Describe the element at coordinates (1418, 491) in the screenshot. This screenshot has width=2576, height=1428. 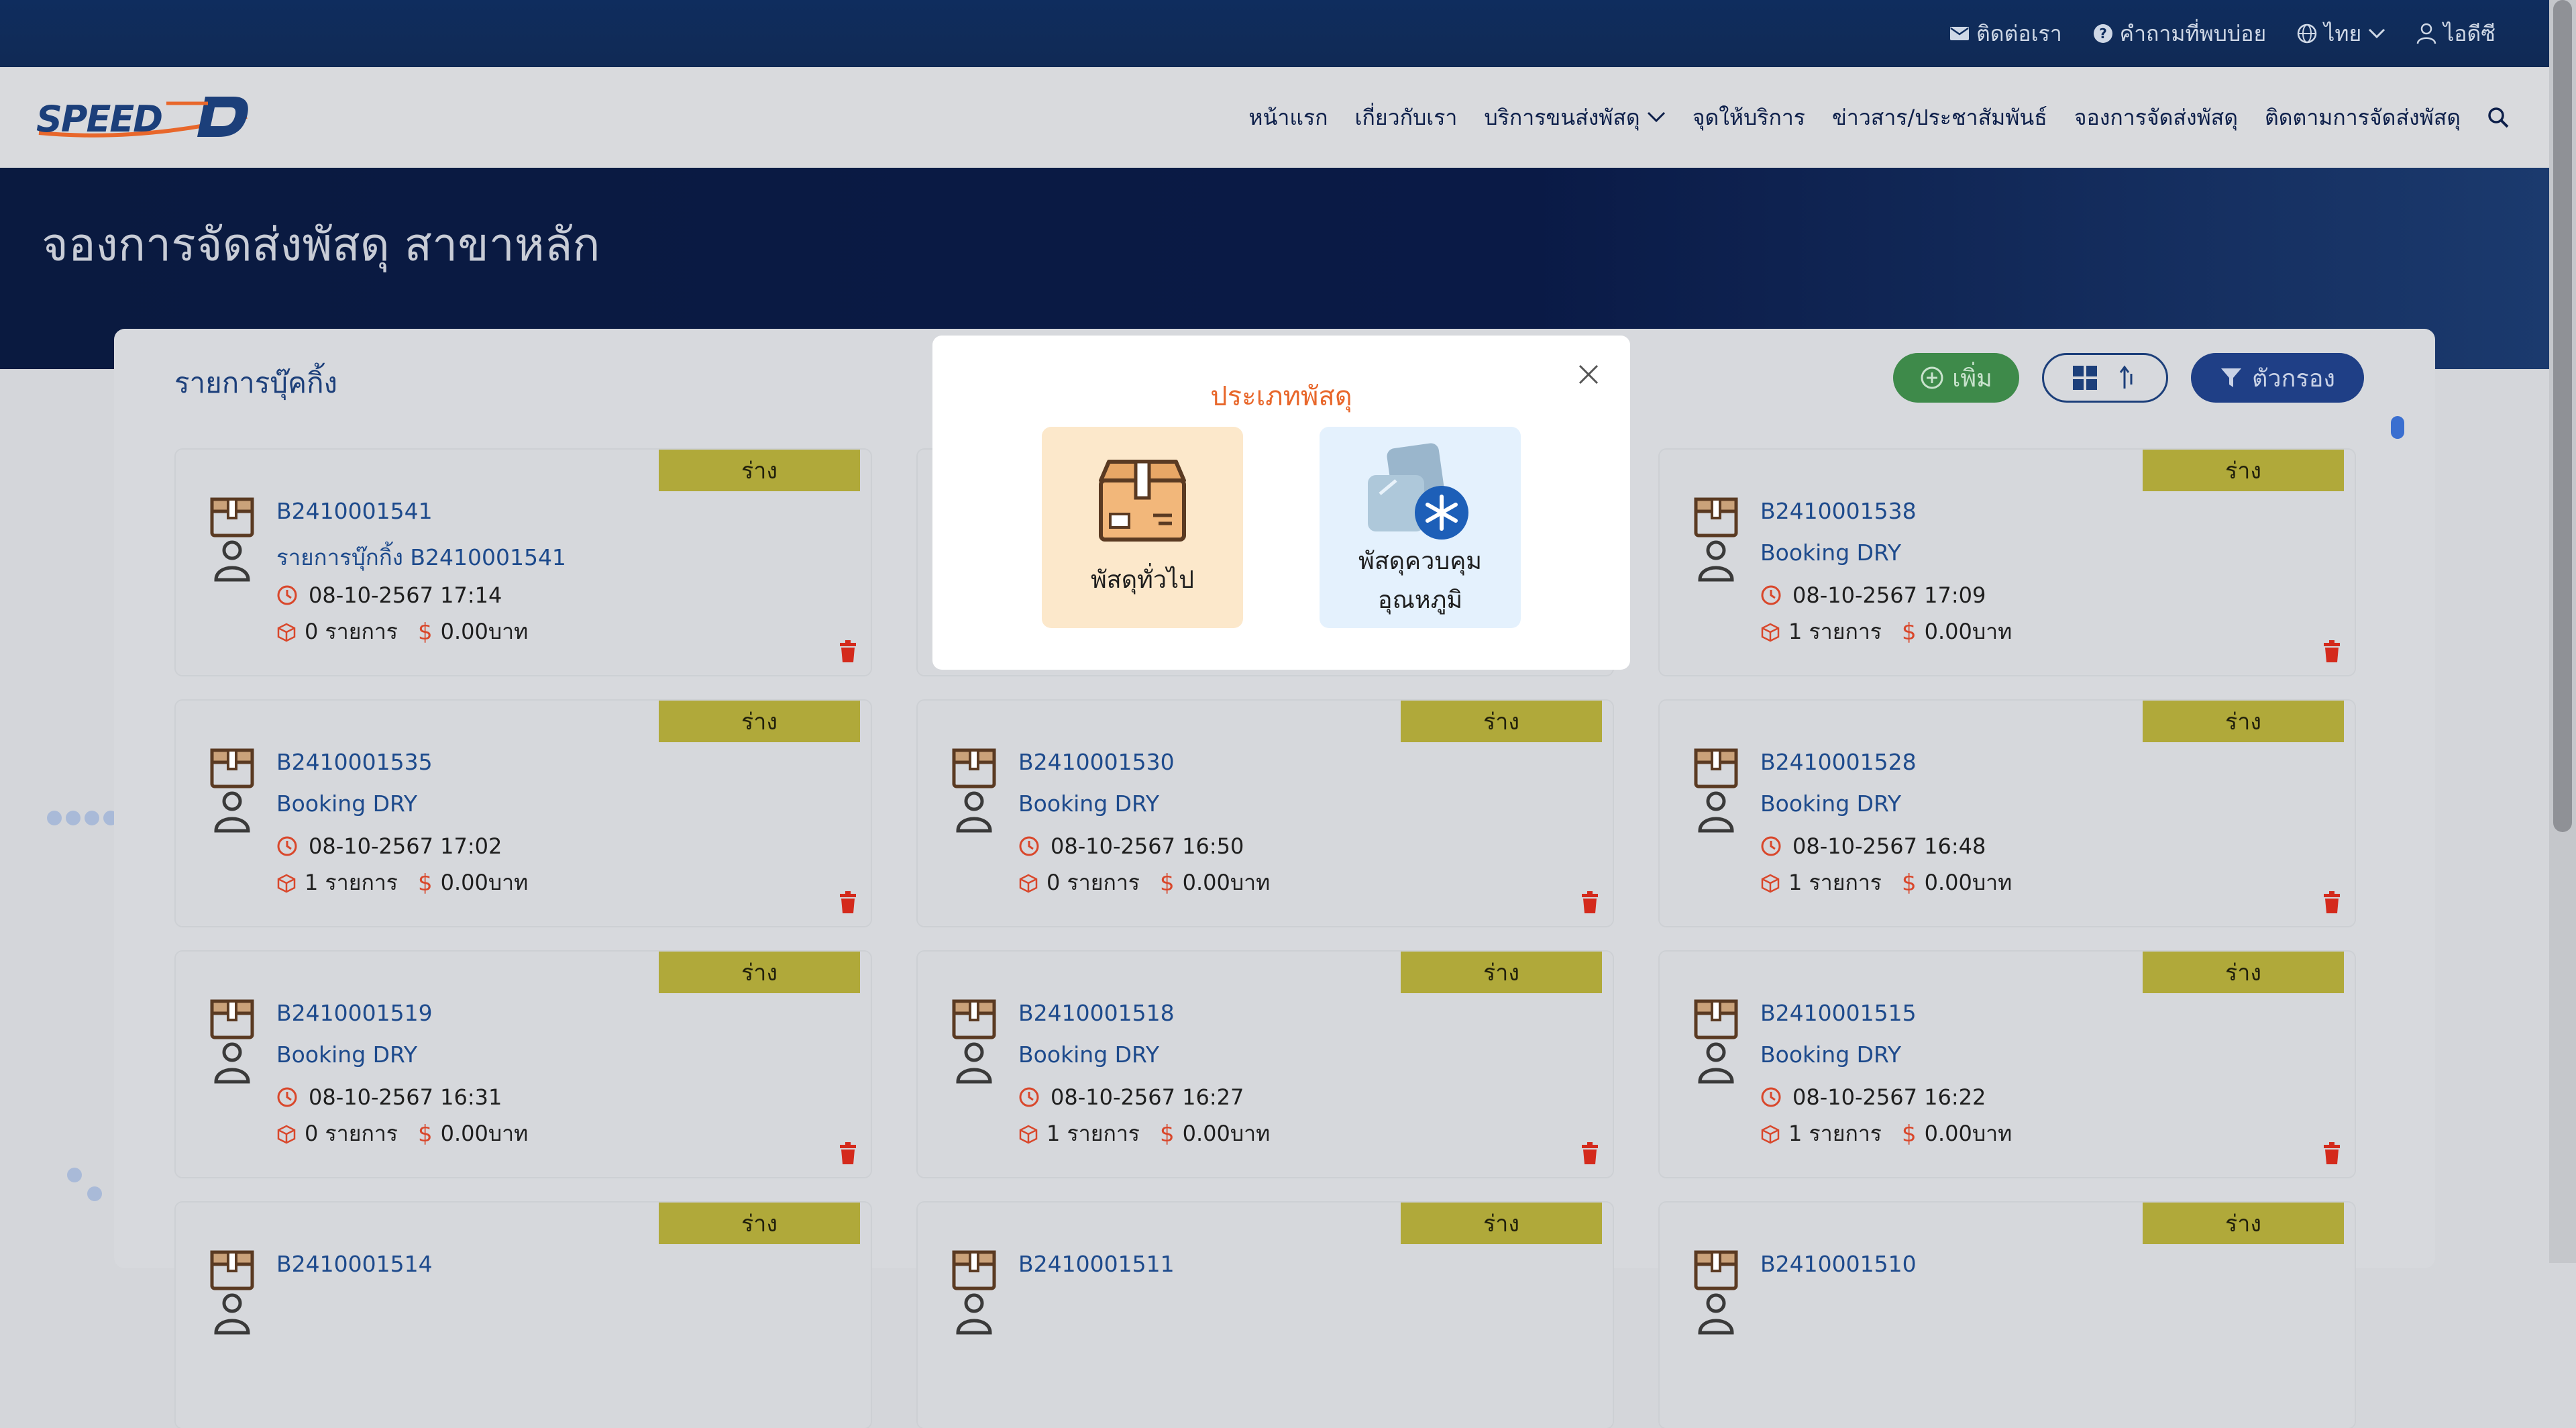
I see `ice-snowflake-icon` at that location.